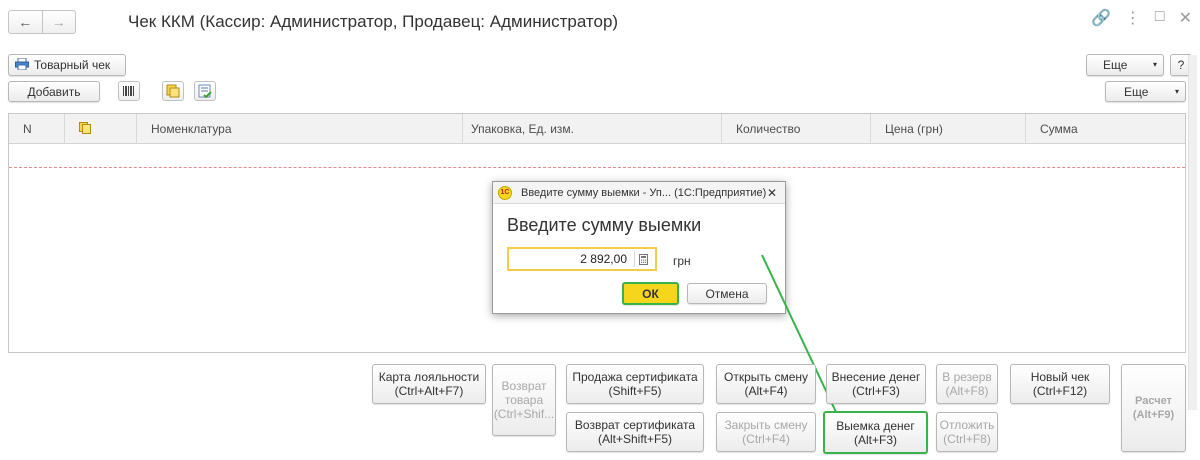 The width and height of the screenshot is (1200, 460). I want to click on new-receipt-button: Новый чек (Ctrl+F12), so click(1060, 384).